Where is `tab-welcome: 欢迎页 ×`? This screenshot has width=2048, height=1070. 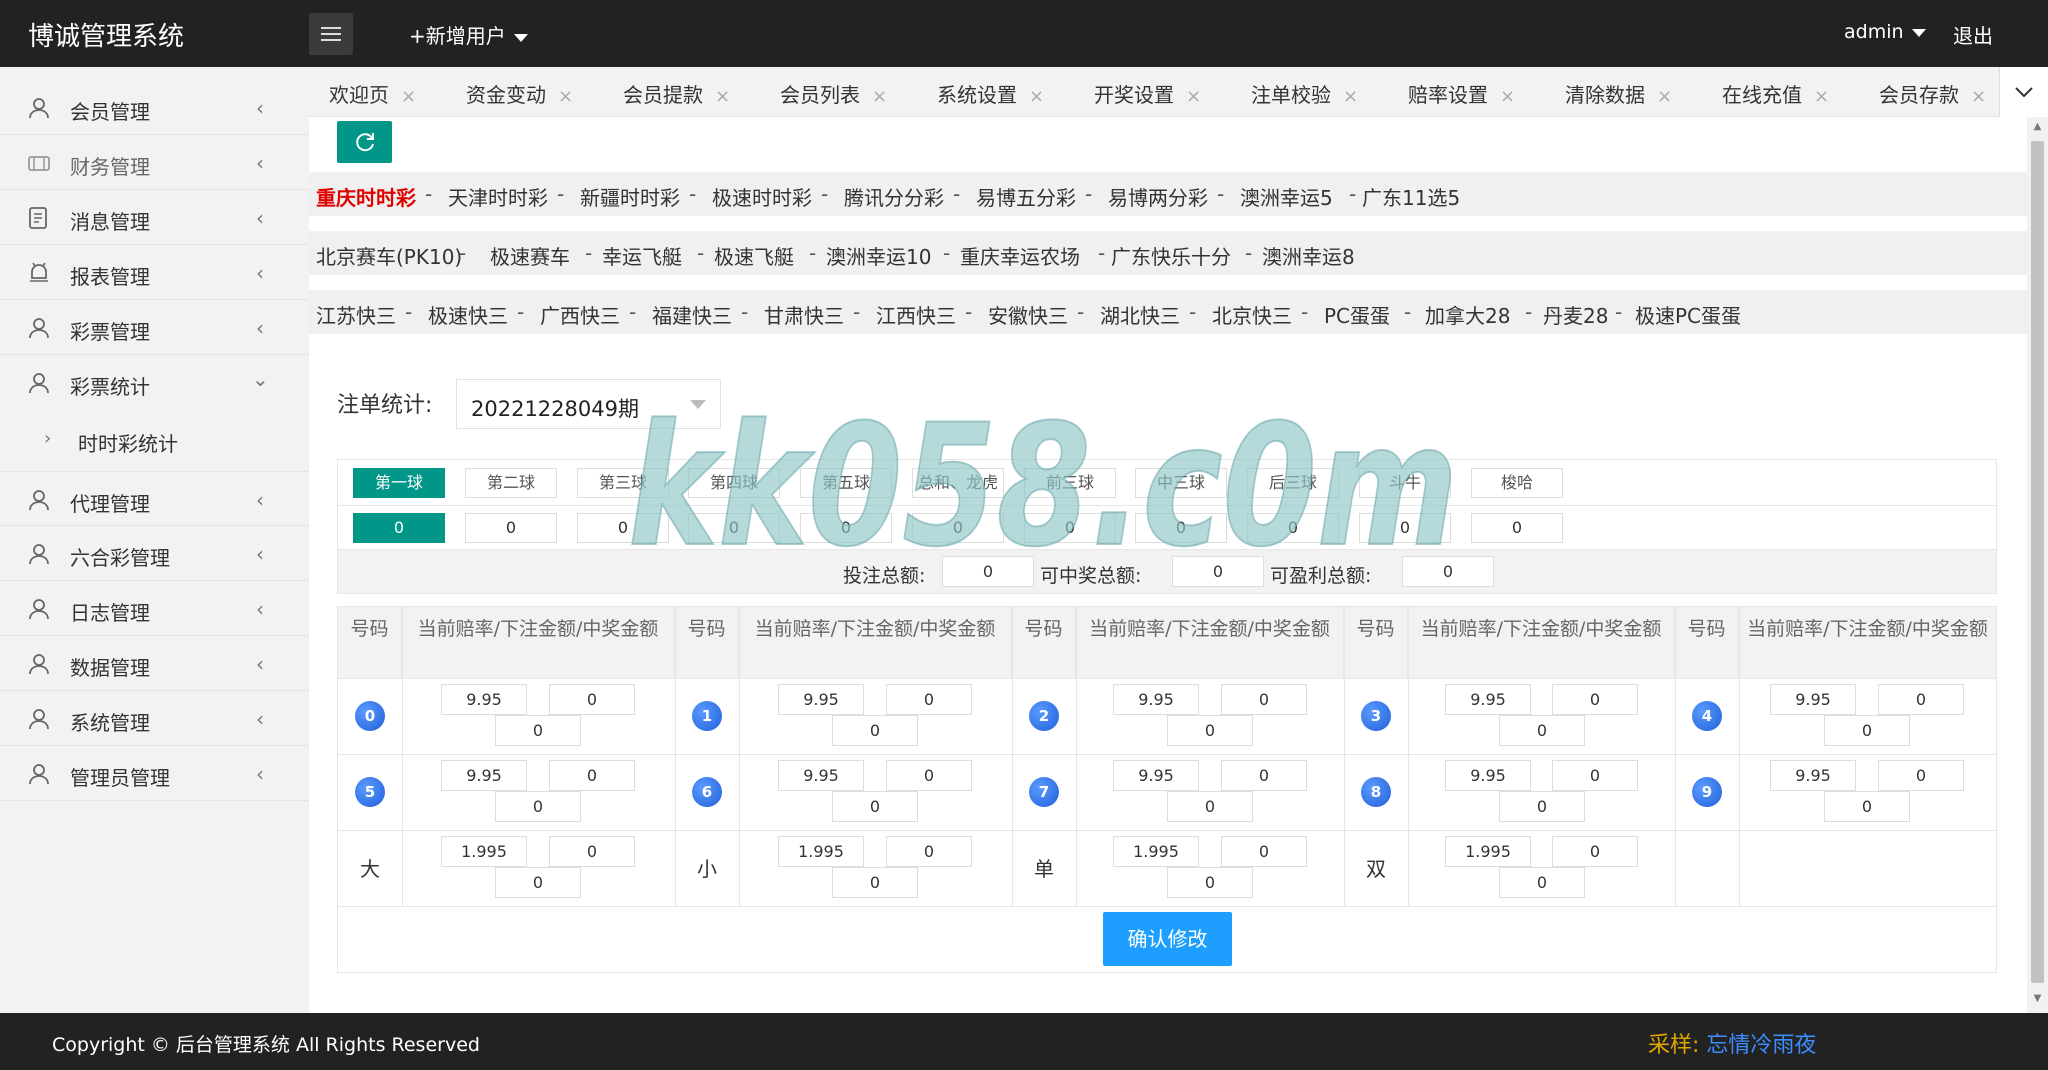
tab-welcome: 欢迎页 × is located at coordinates (372, 93).